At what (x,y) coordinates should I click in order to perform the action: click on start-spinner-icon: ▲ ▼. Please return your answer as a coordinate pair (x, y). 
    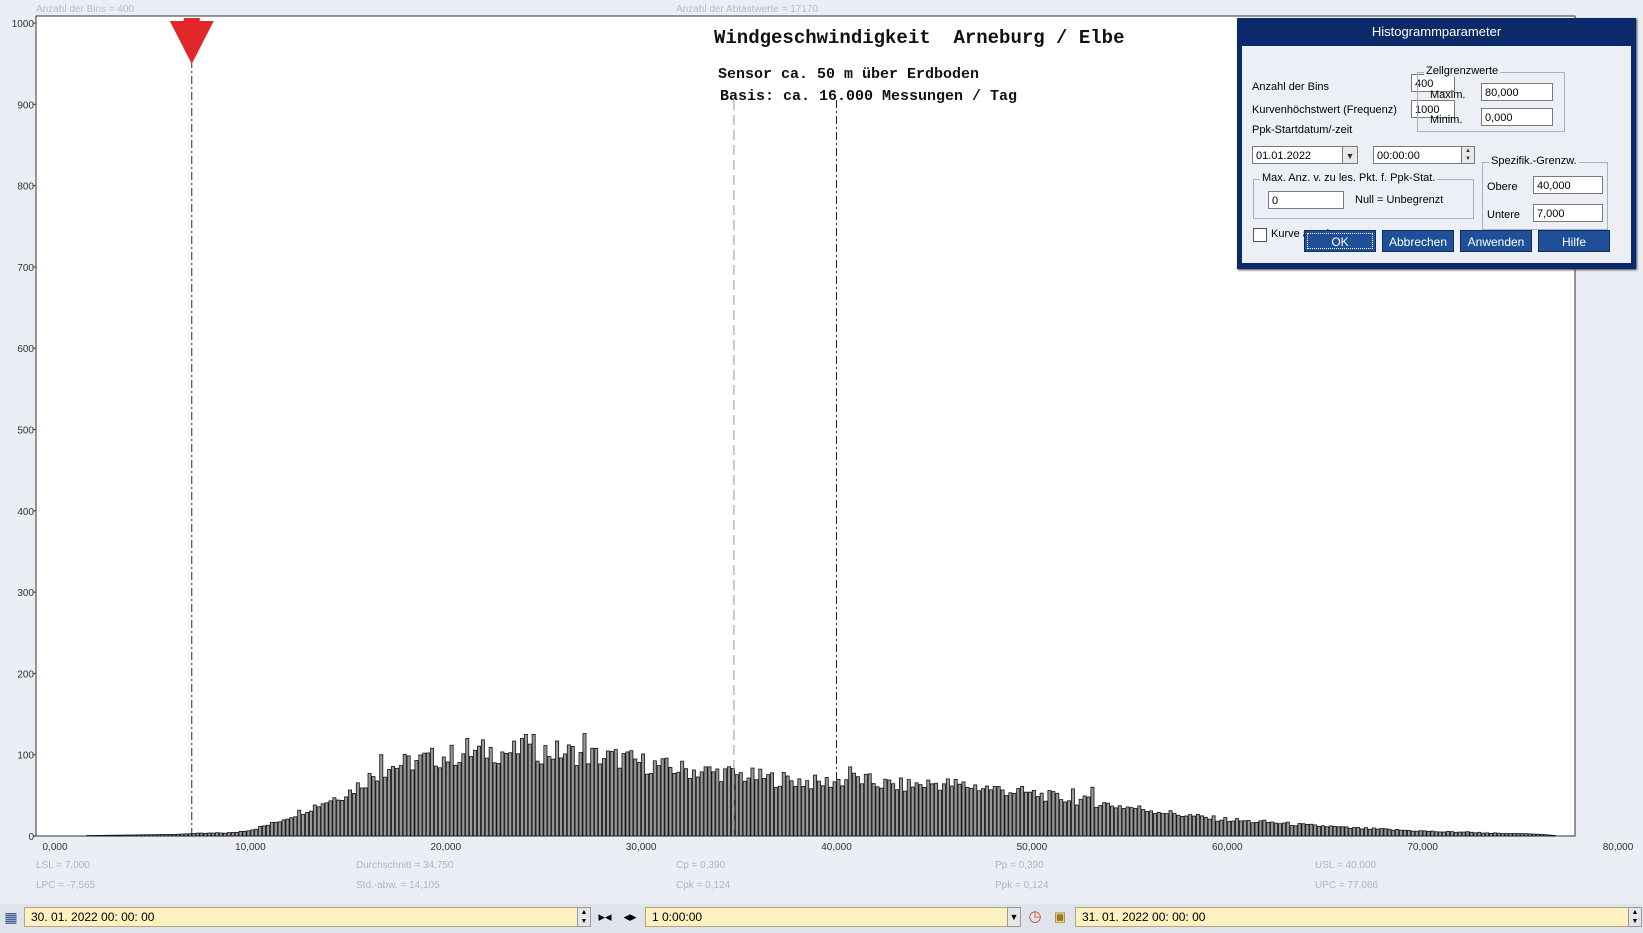
    Looking at the image, I should click on (584, 917).